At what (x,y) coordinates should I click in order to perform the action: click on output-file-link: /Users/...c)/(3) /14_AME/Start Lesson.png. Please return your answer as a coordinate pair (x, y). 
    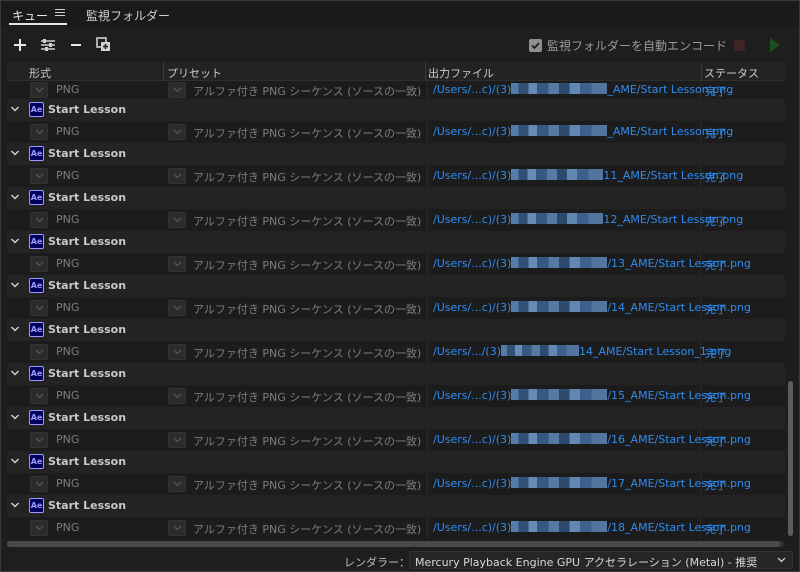
    Looking at the image, I should click on (592, 307).